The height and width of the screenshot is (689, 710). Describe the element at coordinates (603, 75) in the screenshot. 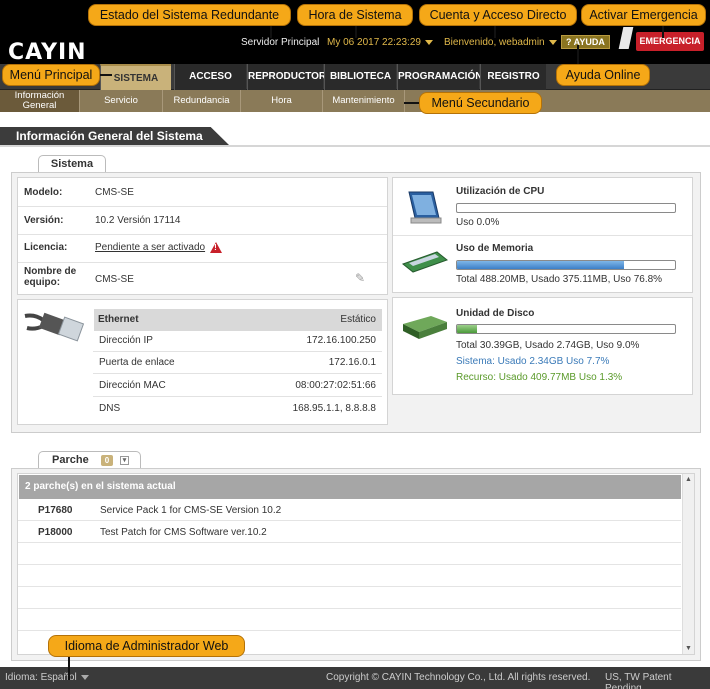

I see `callout-online-help: Ayuda Online` at that location.